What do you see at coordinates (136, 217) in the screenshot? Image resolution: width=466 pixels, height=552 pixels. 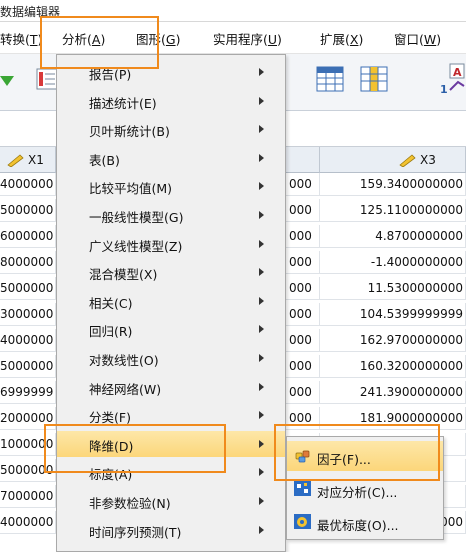 I see `menu-item-label: 一般线性模型(G)` at bounding box center [136, 217].